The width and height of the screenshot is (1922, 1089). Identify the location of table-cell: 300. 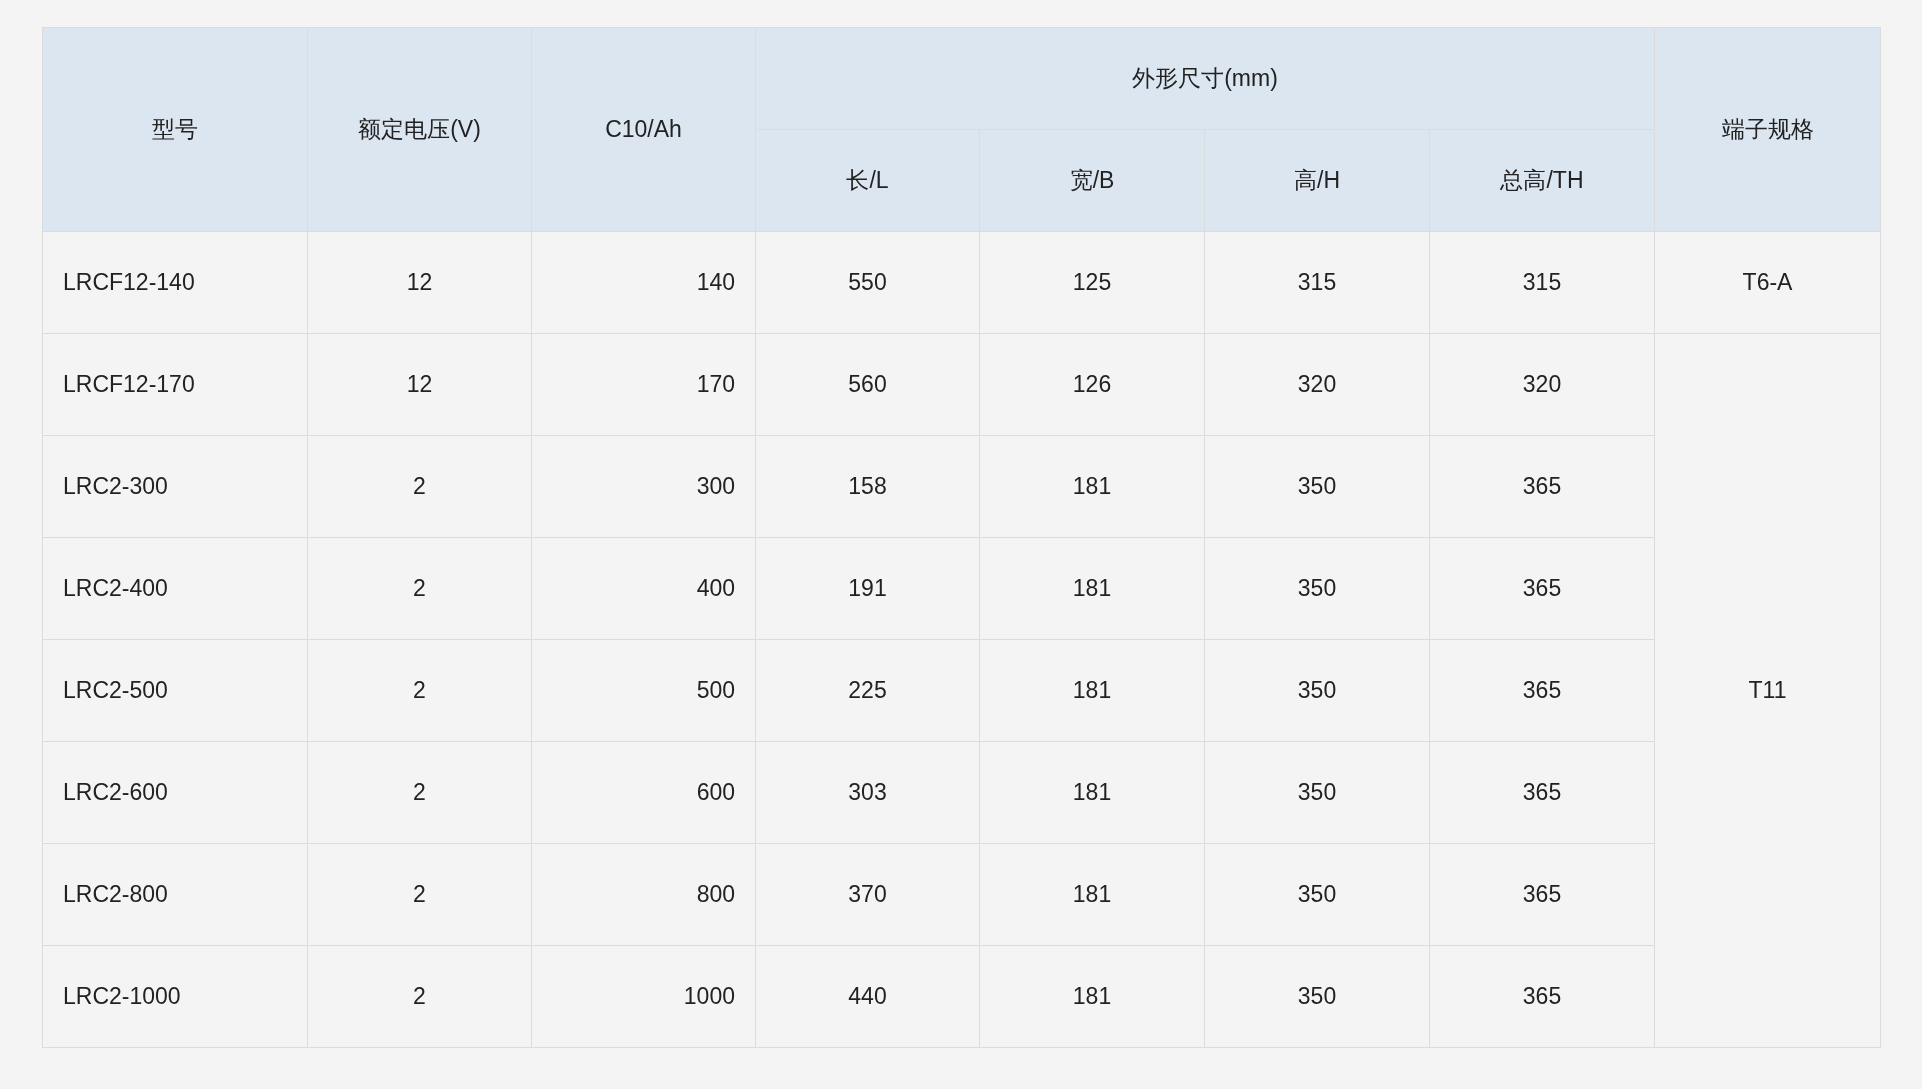
(643, 486).